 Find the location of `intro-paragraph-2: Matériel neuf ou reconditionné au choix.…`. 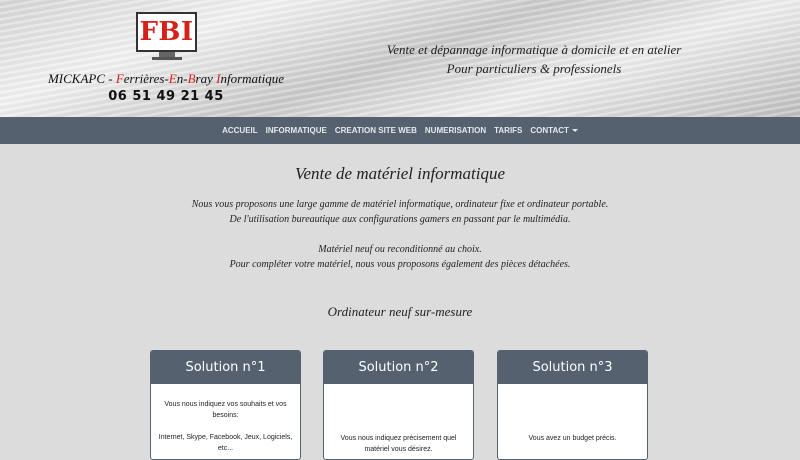

intro-paragraph-2: Matériel neuf ou reconditionné au choix.… is located at coordinates (400, 257).